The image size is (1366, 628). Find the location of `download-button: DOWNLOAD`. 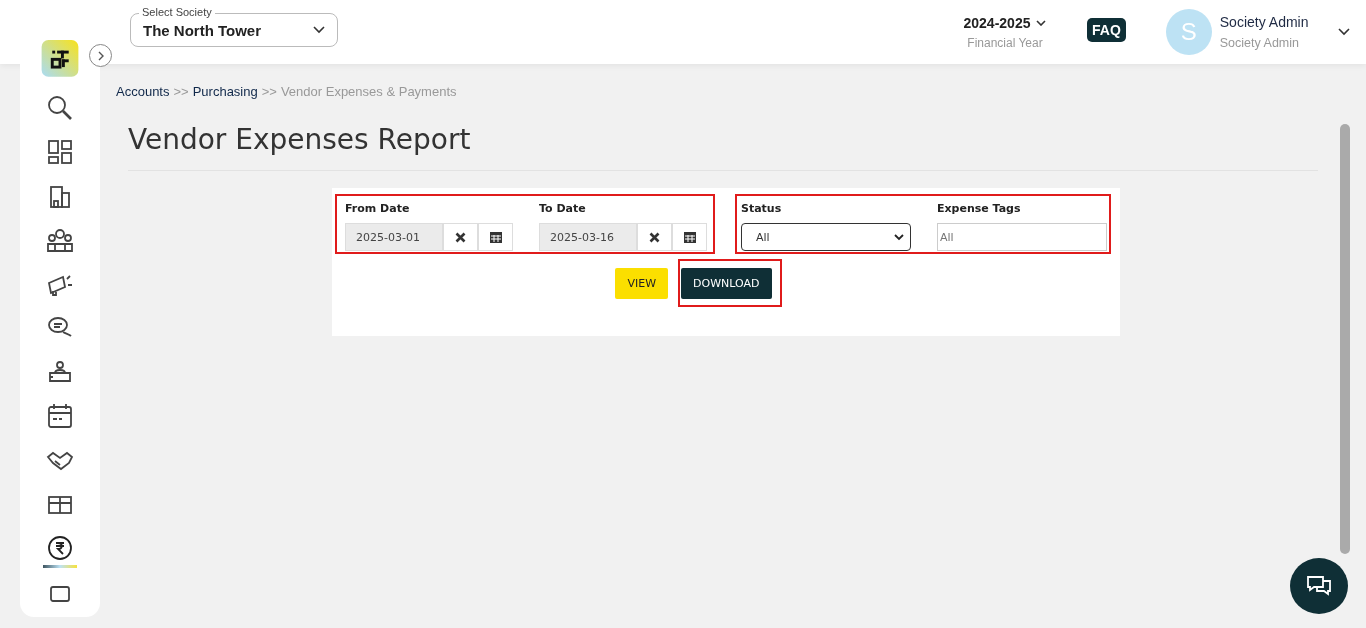

download-button: DOWNLOAD is located at coordinates (726, 283).